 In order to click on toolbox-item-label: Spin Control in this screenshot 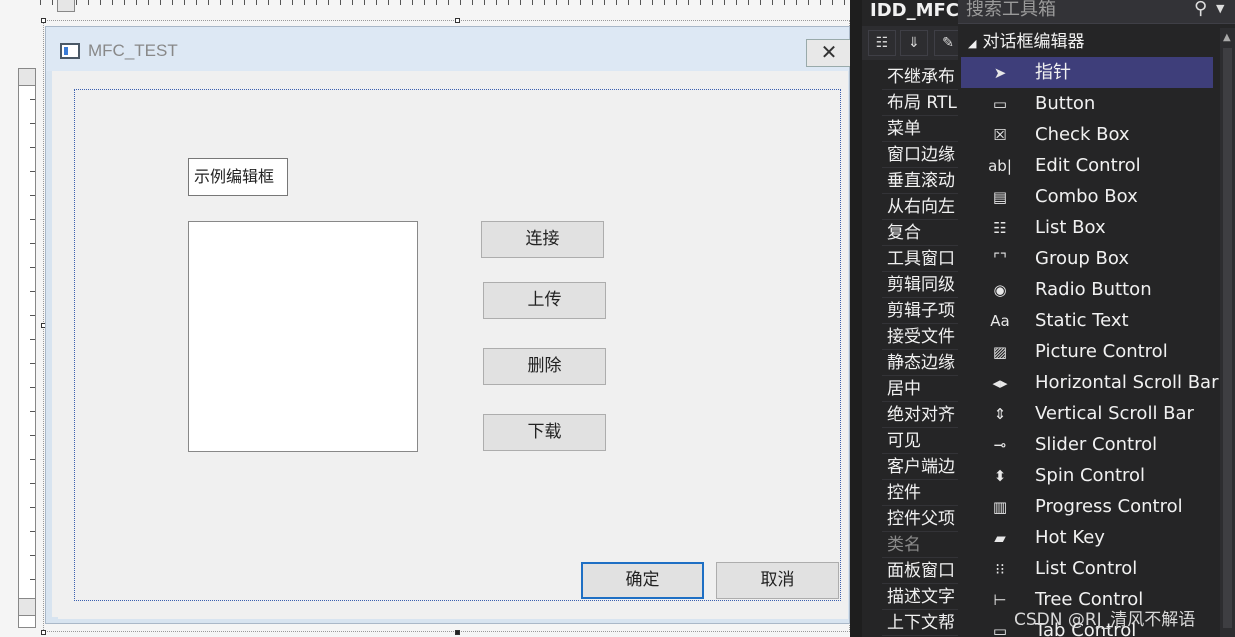, I will do `click(1090, 475)`.